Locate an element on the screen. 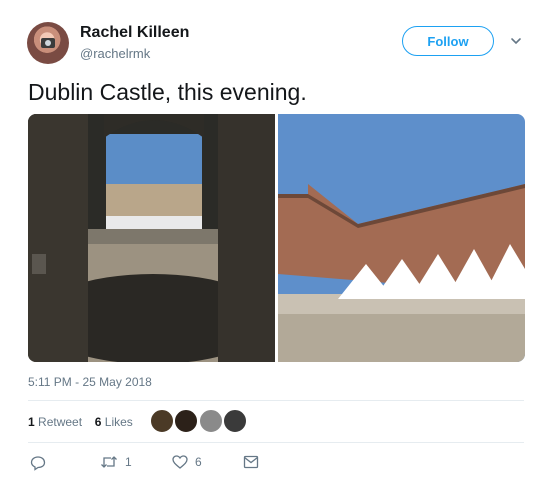  tweet-stats: 1 Retweet 6 Likes is located at coordinates (80, 422).